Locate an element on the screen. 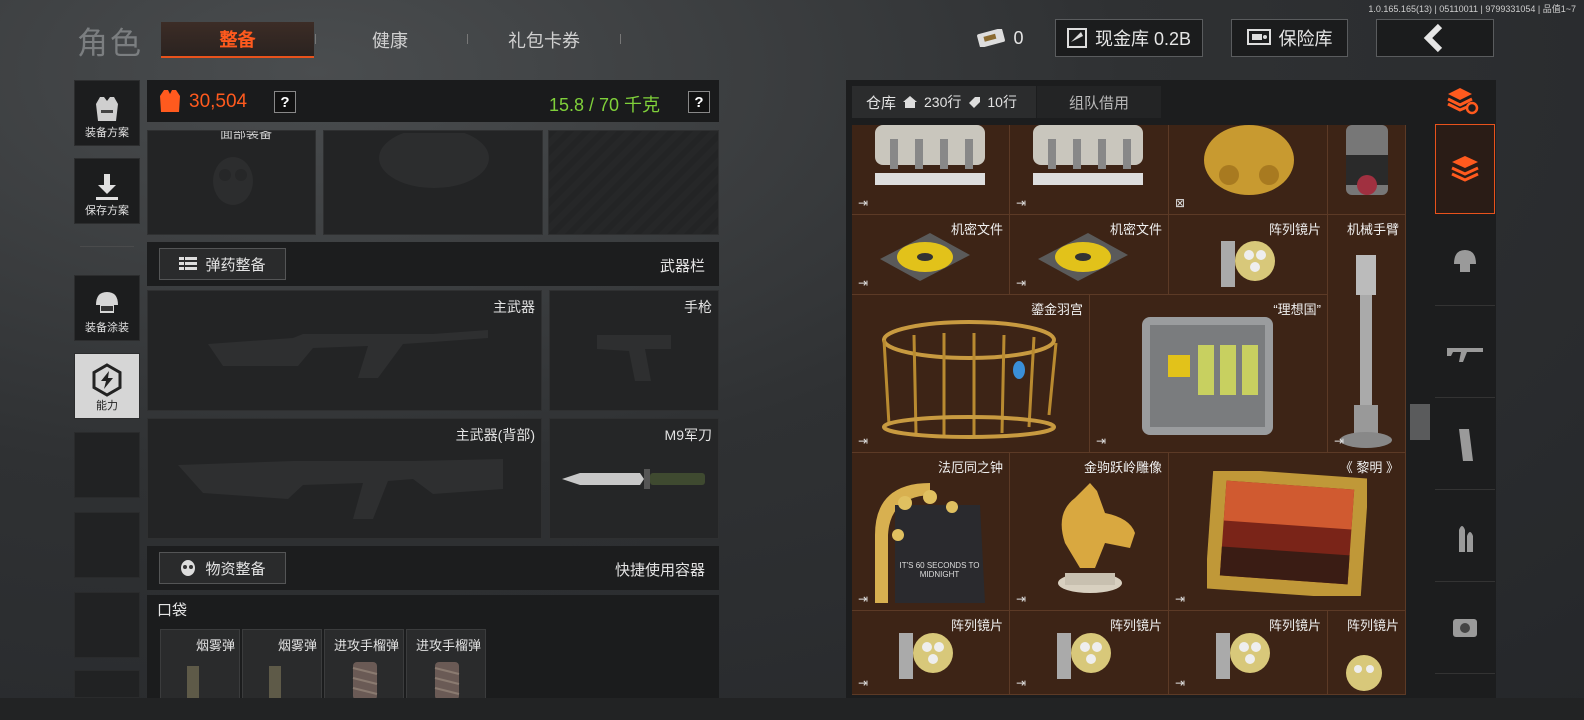 The image size is (1584, 720). cash-vault-button: 现金库 0.2B is located at coordinates (1129, 38).